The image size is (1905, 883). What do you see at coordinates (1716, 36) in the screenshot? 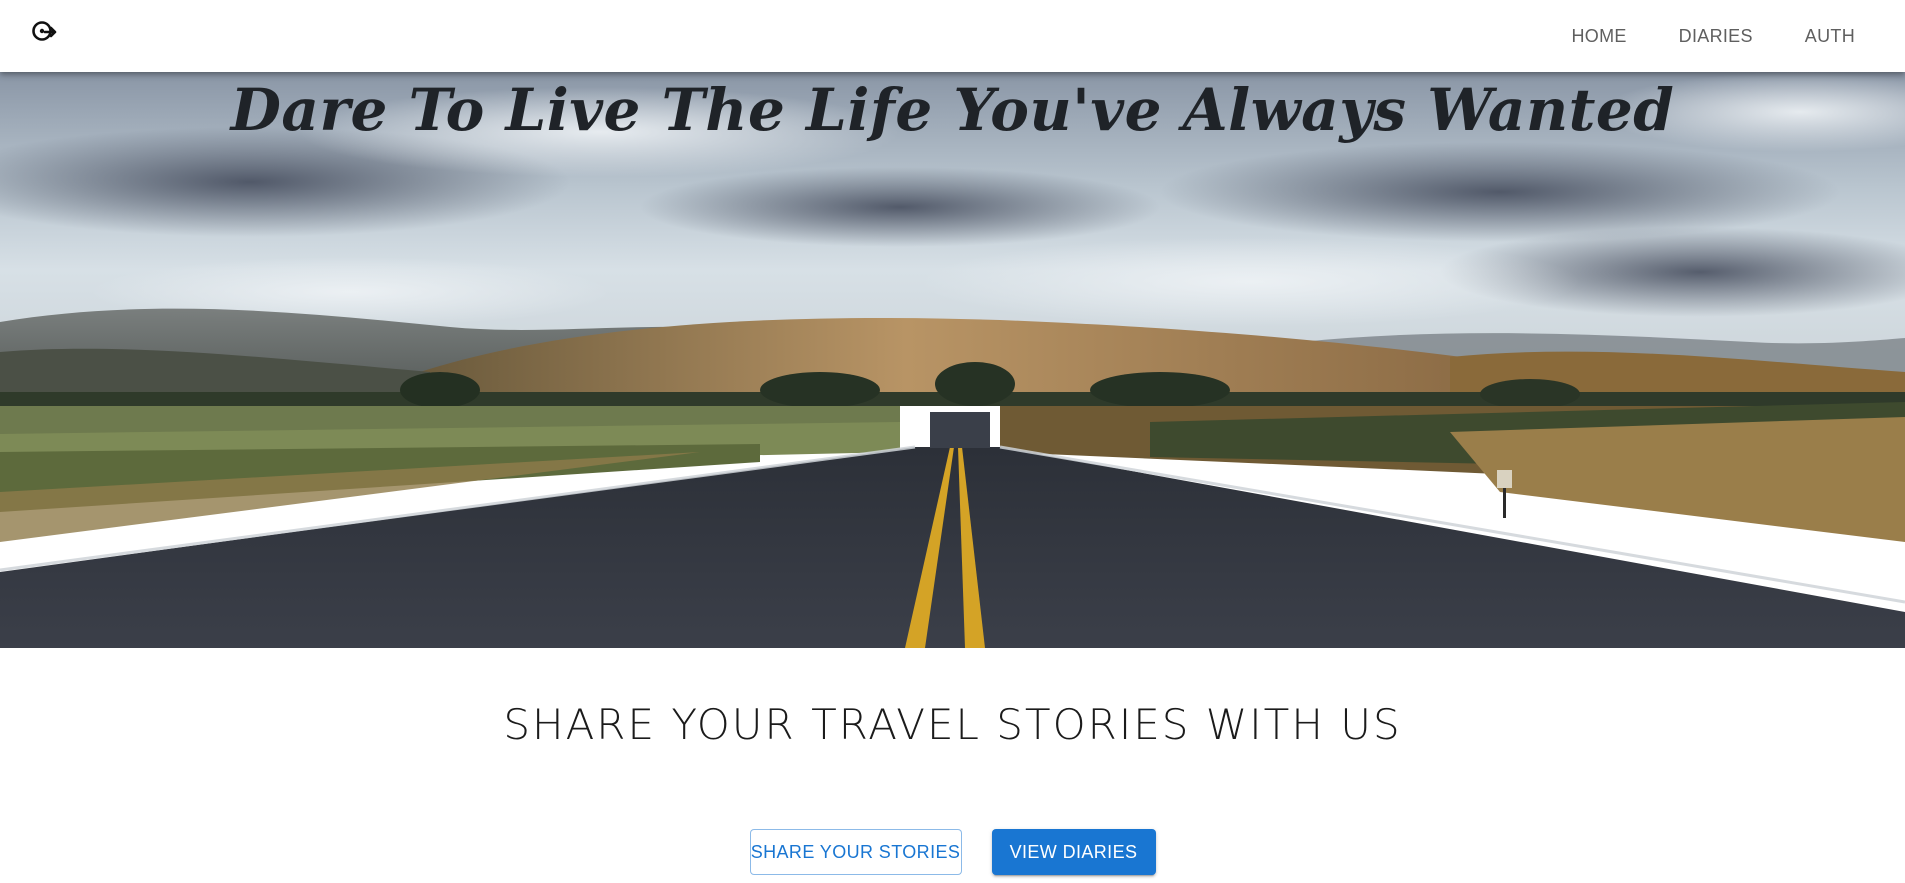
I see `tab-diaries: DIARIES` at bounding box center [1716, 36].